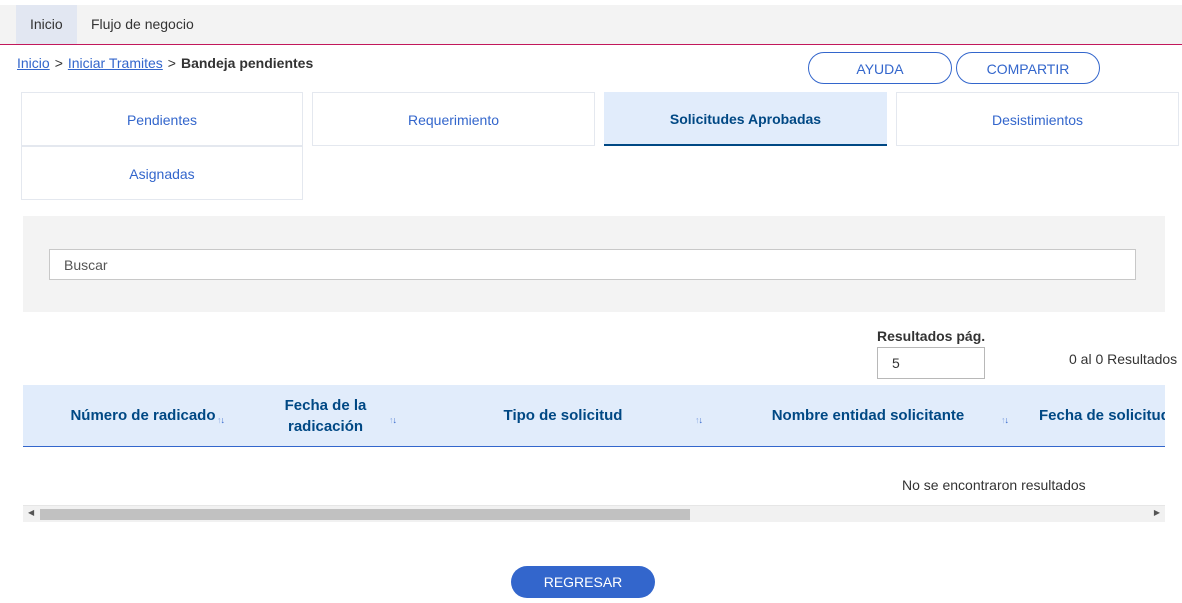 This screenshot has height=603, width=1182. Describe the element at coordinates (994, 485) in the screenshot. I see `empty-table-message: No se encontraron resultados` at that location.